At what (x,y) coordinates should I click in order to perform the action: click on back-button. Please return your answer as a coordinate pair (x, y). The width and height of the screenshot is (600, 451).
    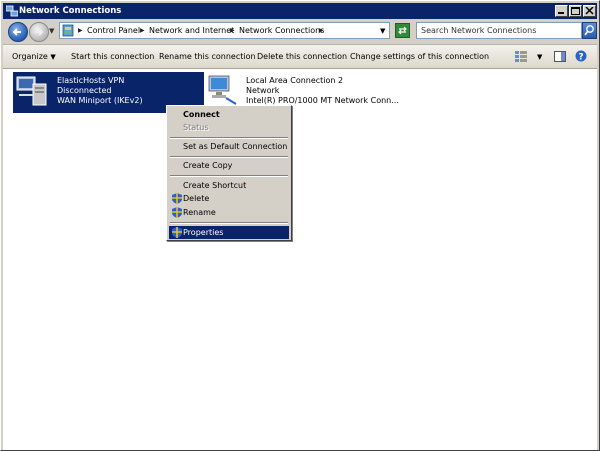
    Looking at the image, I should click on (18, 32).